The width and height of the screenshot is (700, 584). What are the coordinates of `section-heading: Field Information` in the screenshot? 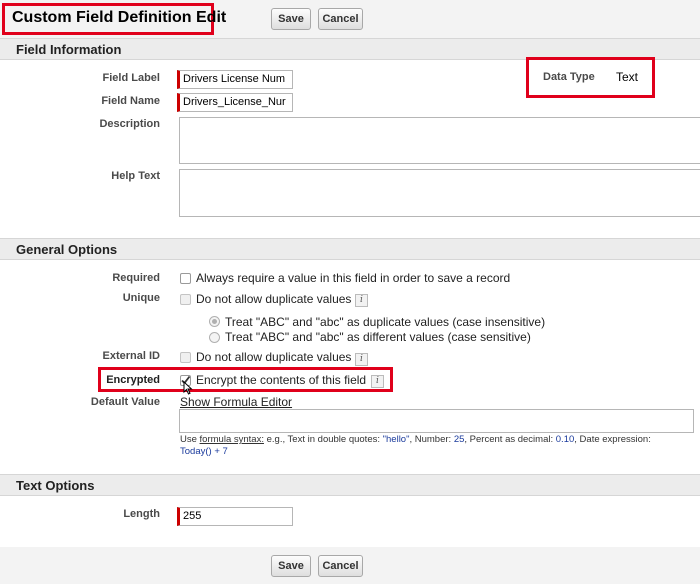 It's located at (69, 49).